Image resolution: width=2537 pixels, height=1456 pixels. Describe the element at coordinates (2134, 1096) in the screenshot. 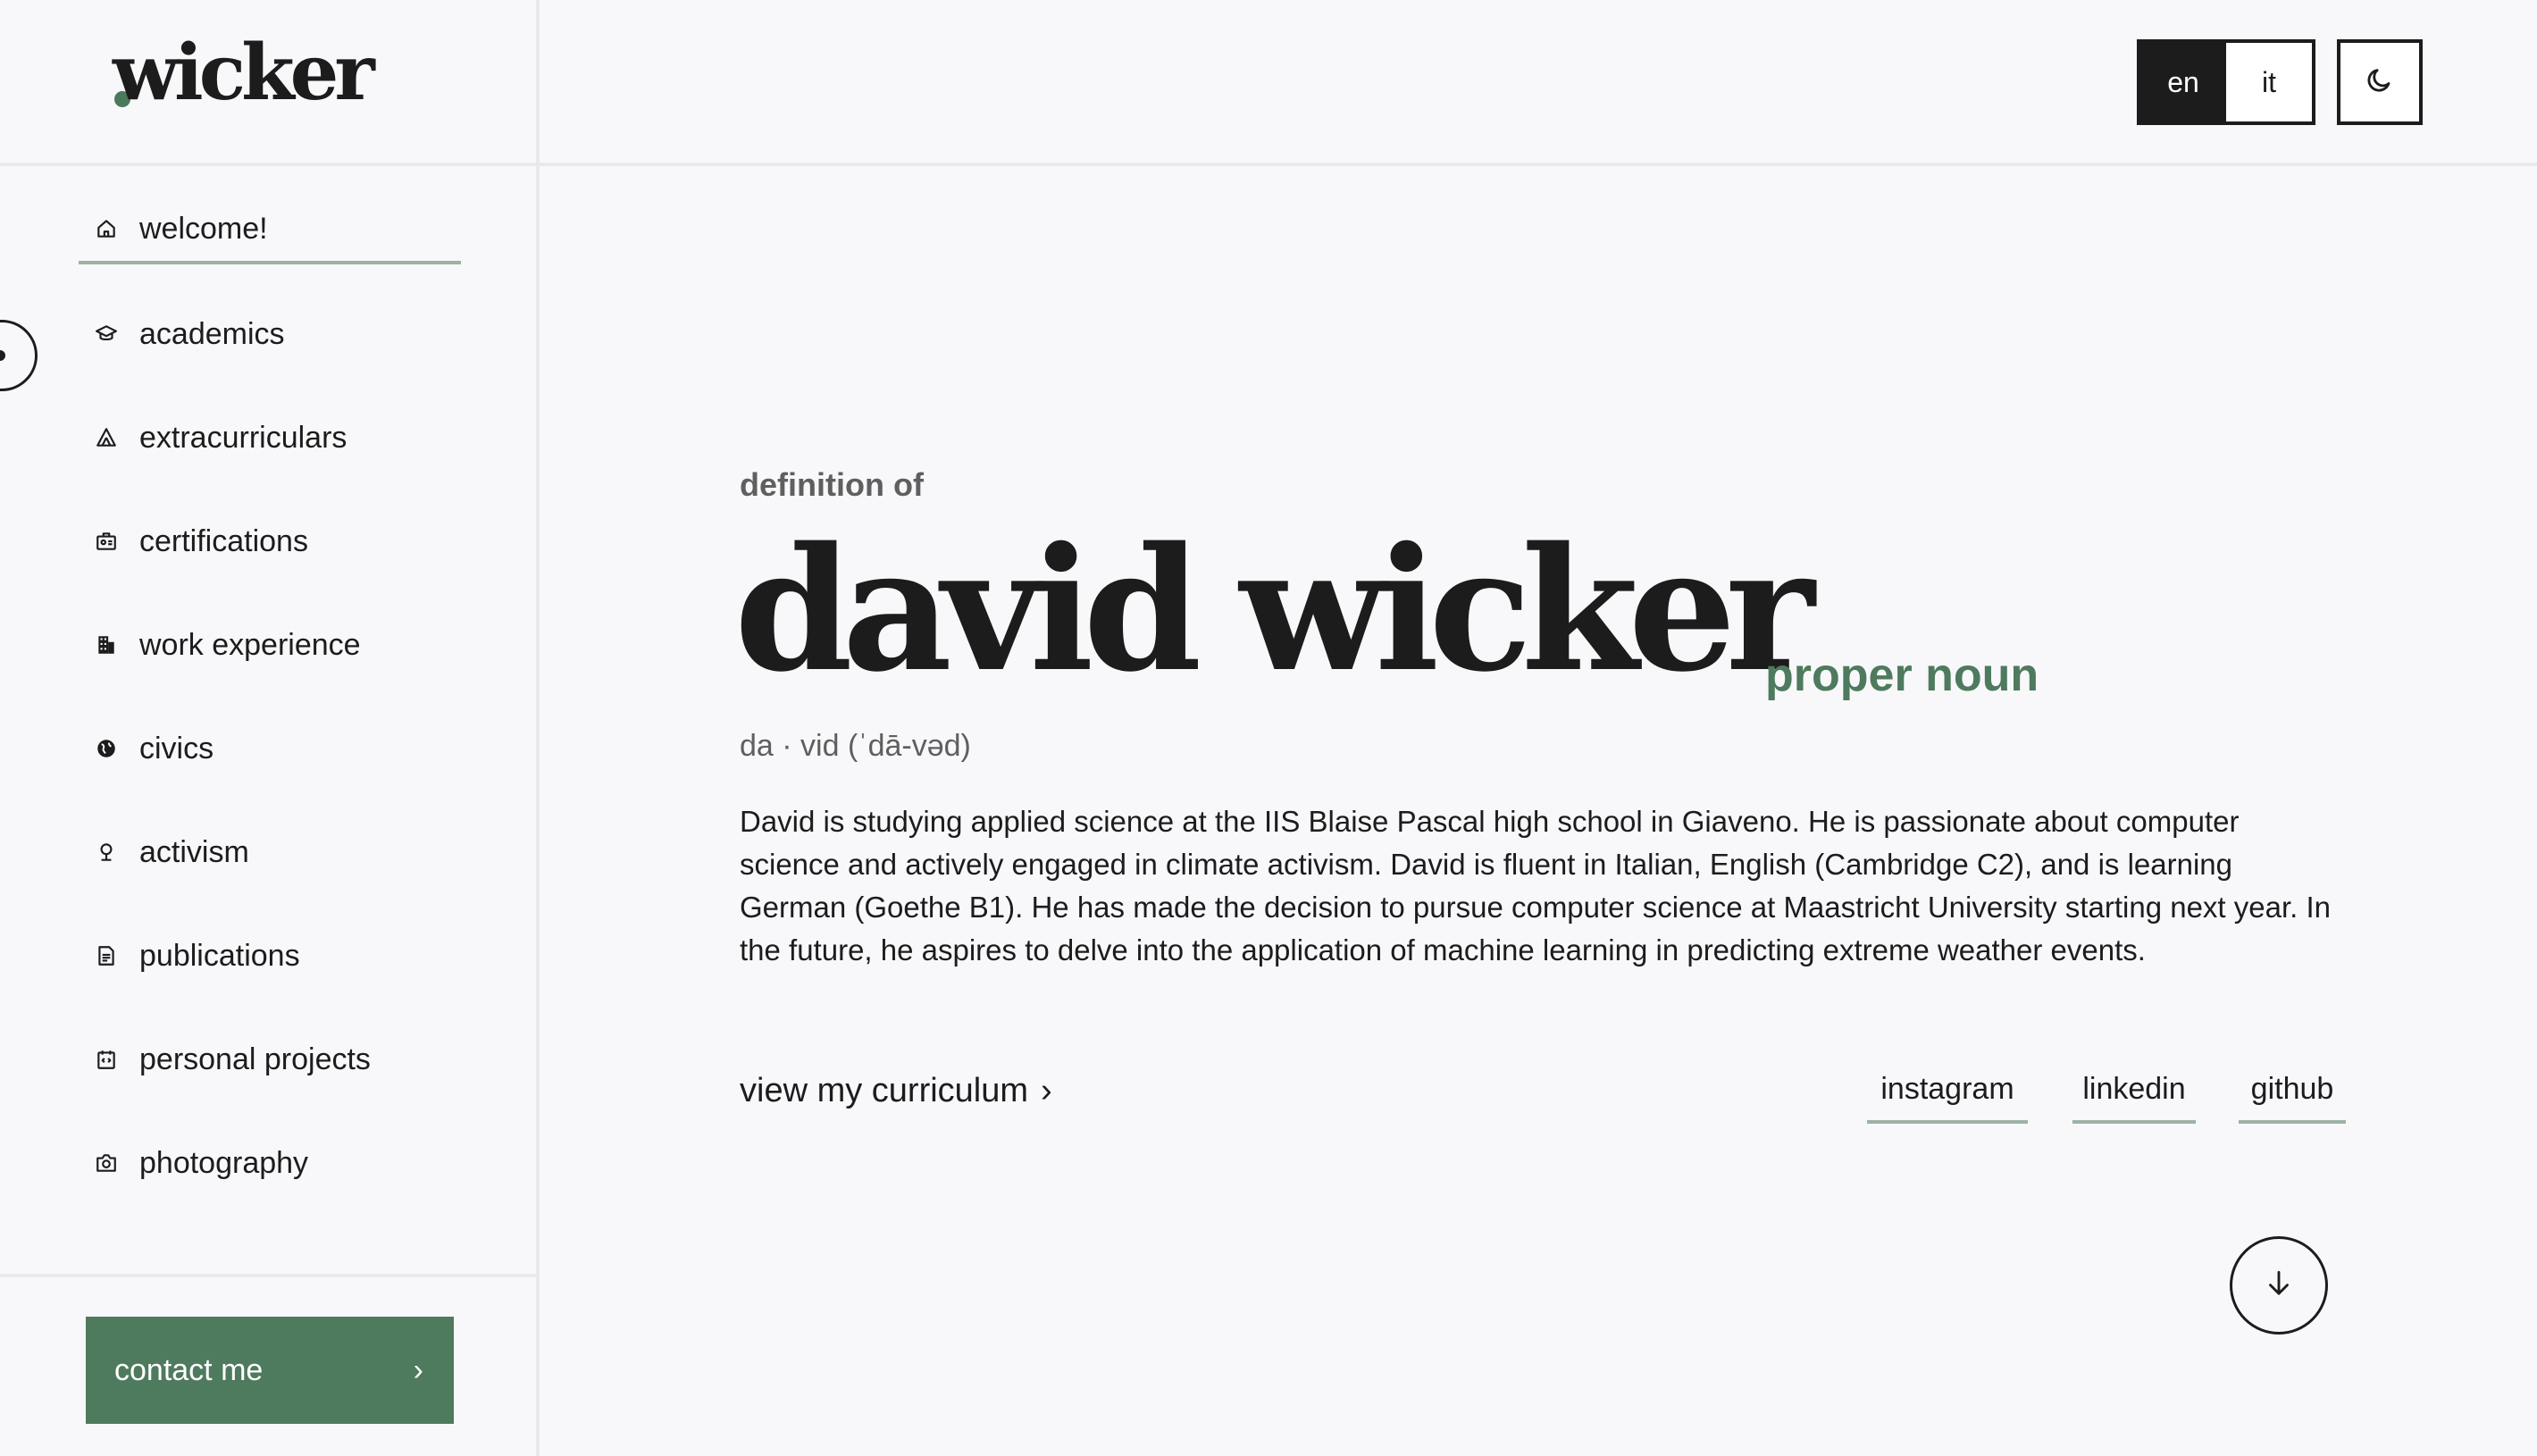

I see `linkedin-link: linkedin` at that location.